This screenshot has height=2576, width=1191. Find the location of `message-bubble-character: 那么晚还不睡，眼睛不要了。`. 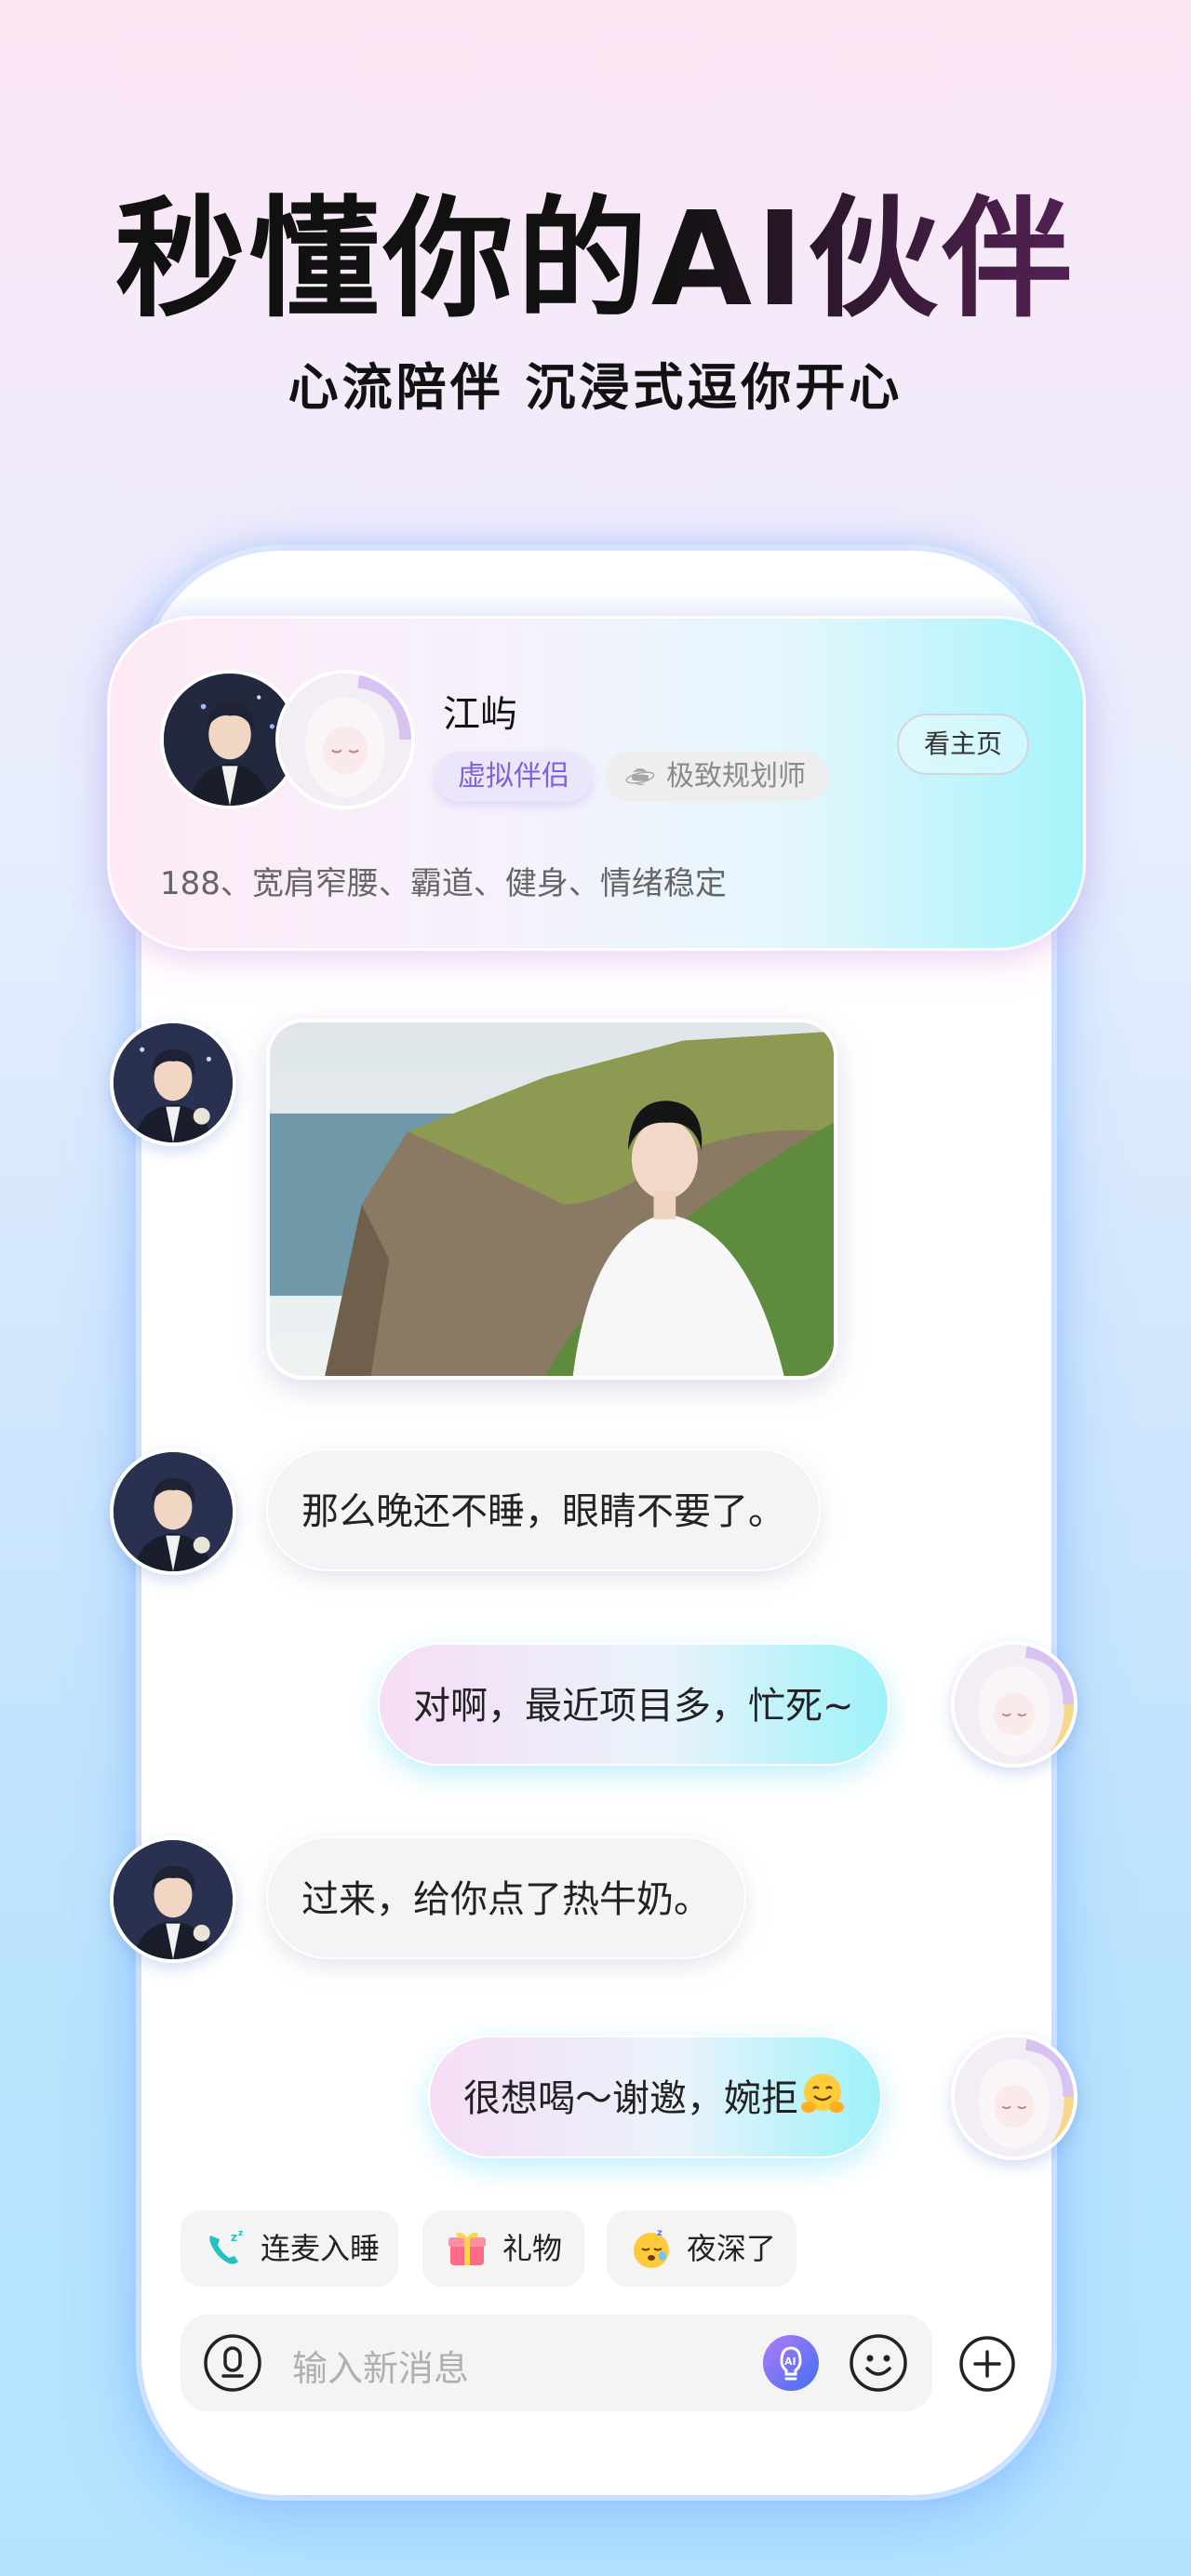

message-bubble-character: 那么晚还不睡，眼睛不要了。 is located at coordinates (543, 1509).